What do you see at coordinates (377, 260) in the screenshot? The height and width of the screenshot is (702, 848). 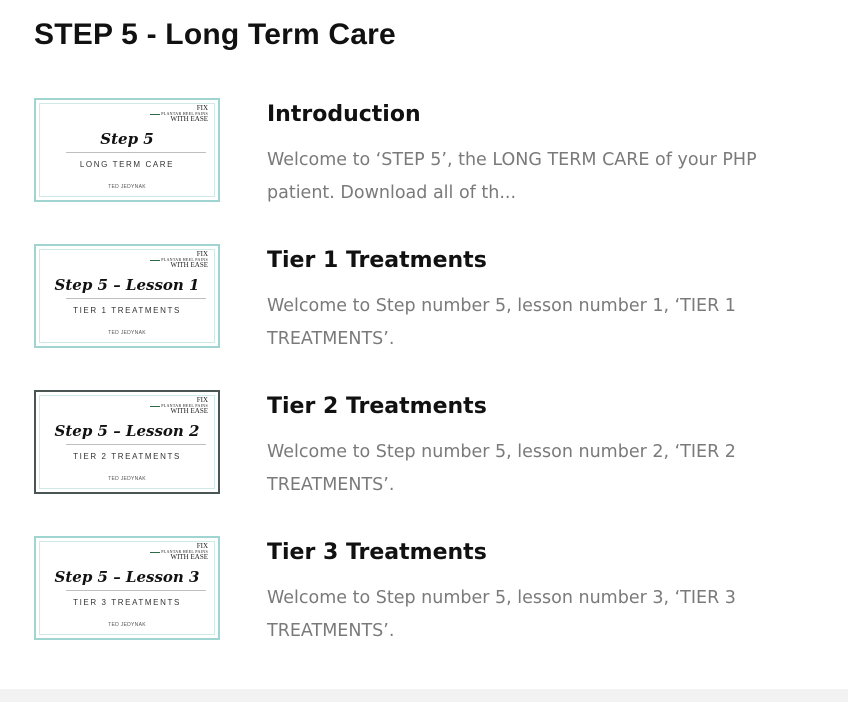 I see `lesson-title: Tier 1 Treatments` at bounding box center [377, 260].